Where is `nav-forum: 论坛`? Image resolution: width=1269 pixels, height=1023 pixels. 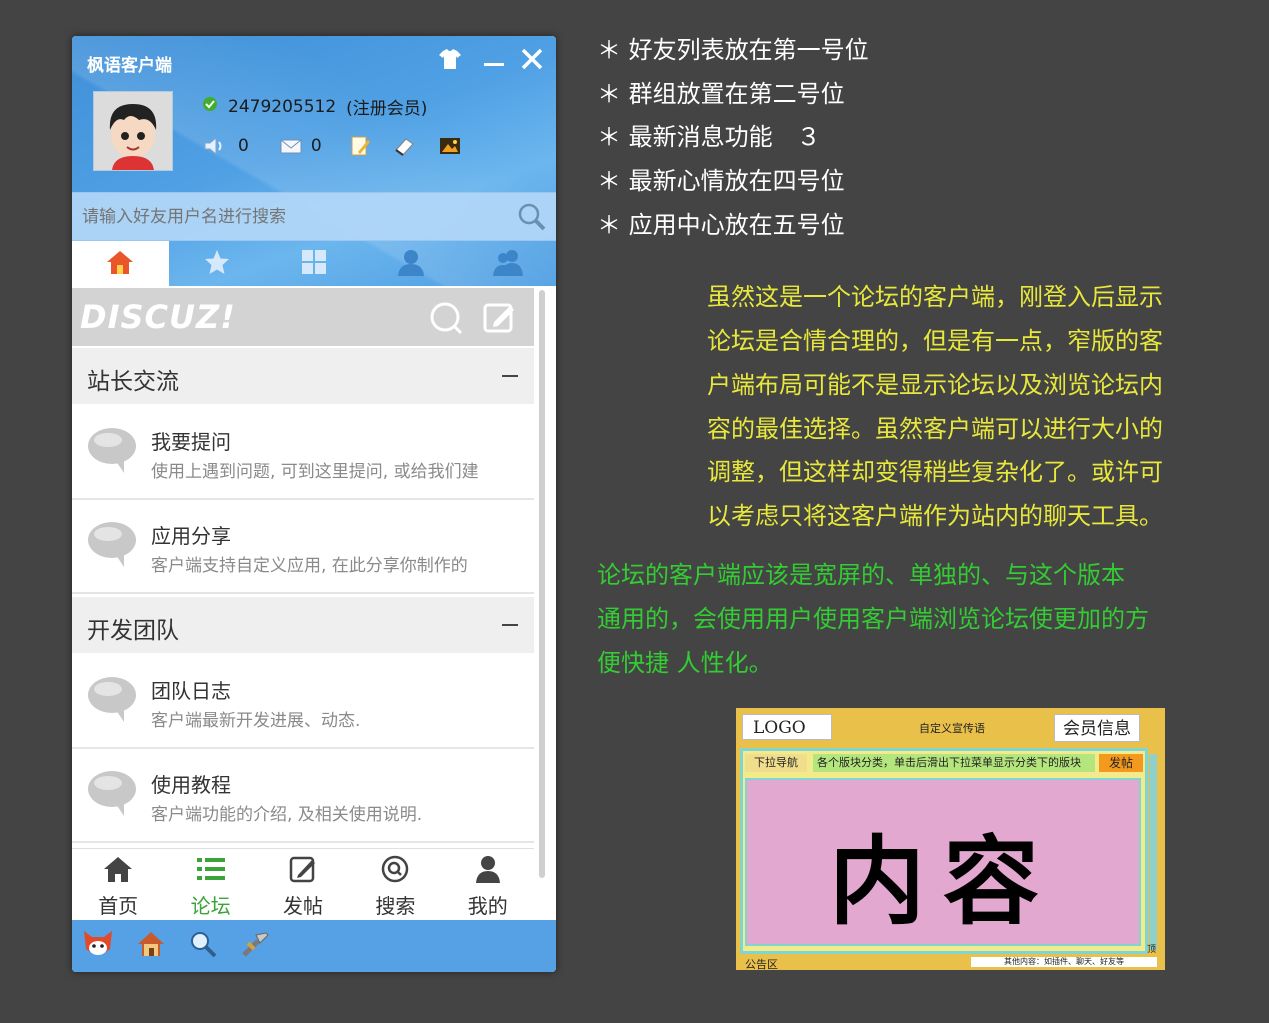
nav-forum: 论坛 is located at coordinates (210, 884).